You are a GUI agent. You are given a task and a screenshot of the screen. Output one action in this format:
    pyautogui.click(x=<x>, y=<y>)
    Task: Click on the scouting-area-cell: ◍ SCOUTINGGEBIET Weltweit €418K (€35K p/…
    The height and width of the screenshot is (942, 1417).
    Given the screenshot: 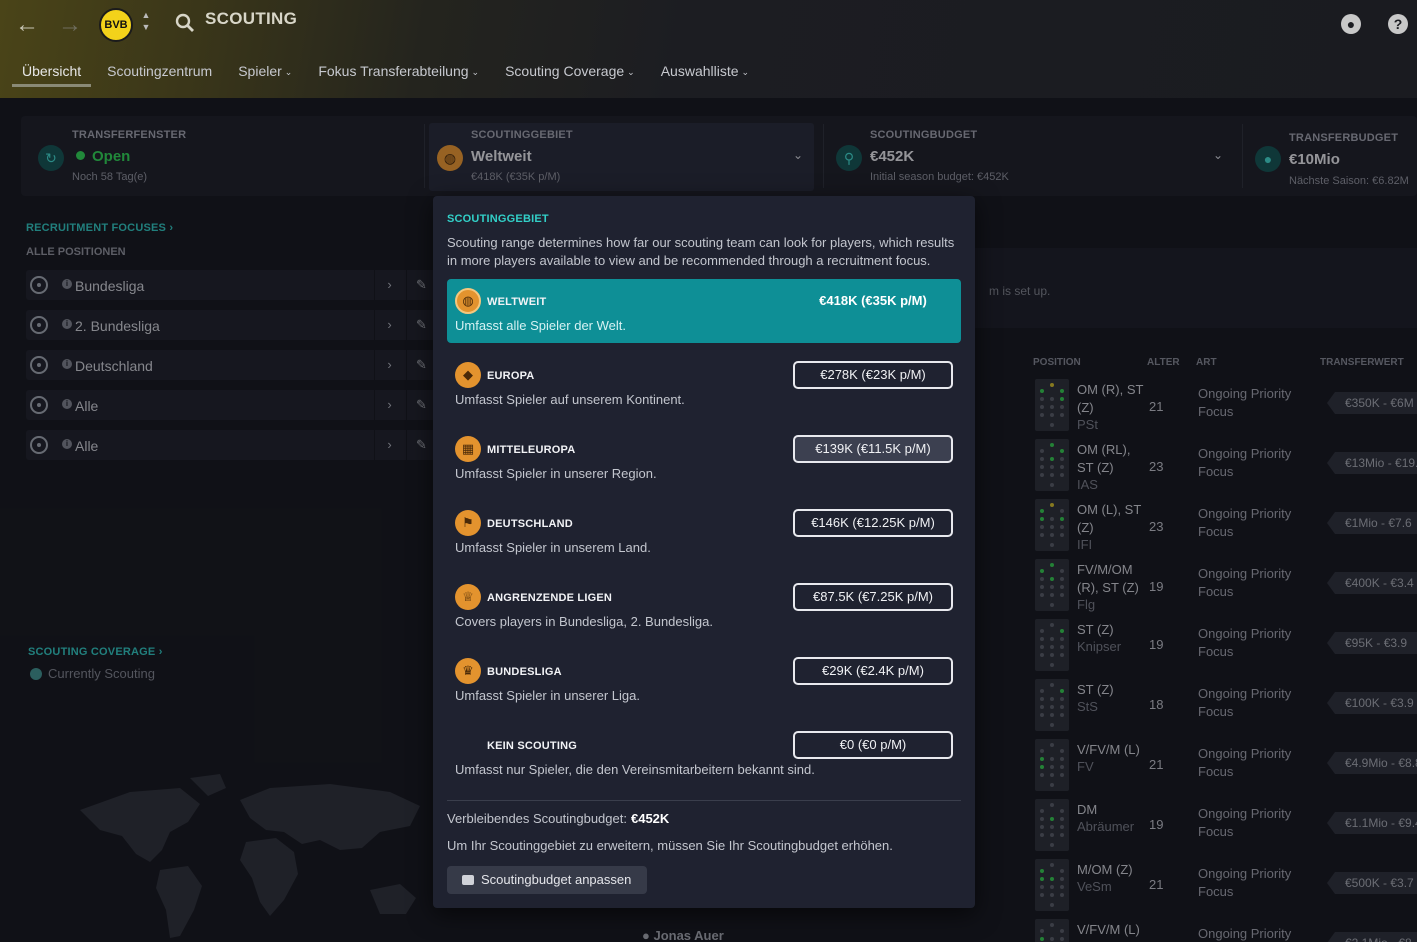 What is the action you would take?
    pyautogui.click(x=621, y=156)
    